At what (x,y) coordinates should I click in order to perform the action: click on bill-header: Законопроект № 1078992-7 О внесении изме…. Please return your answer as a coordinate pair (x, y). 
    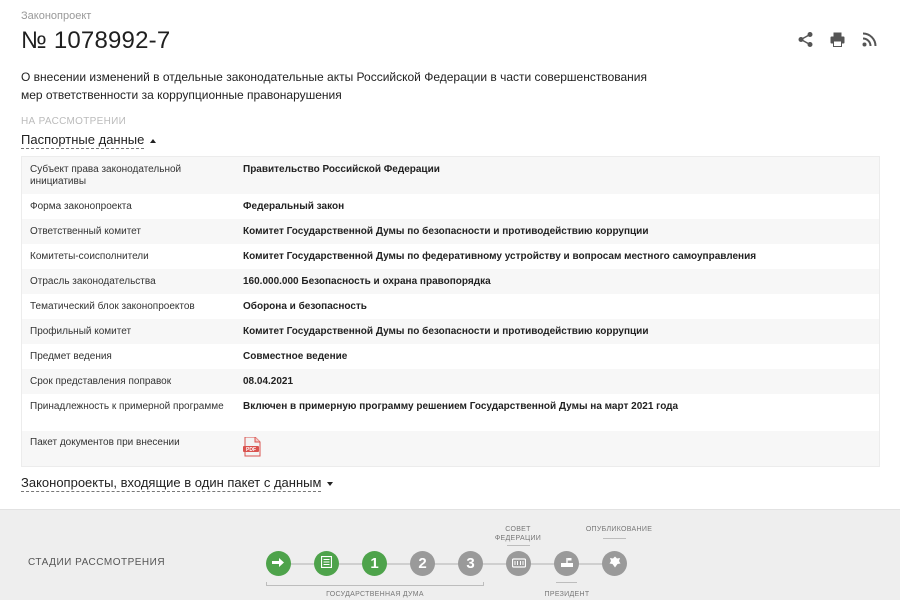
    Looking at the image, I should click on (341, 68).